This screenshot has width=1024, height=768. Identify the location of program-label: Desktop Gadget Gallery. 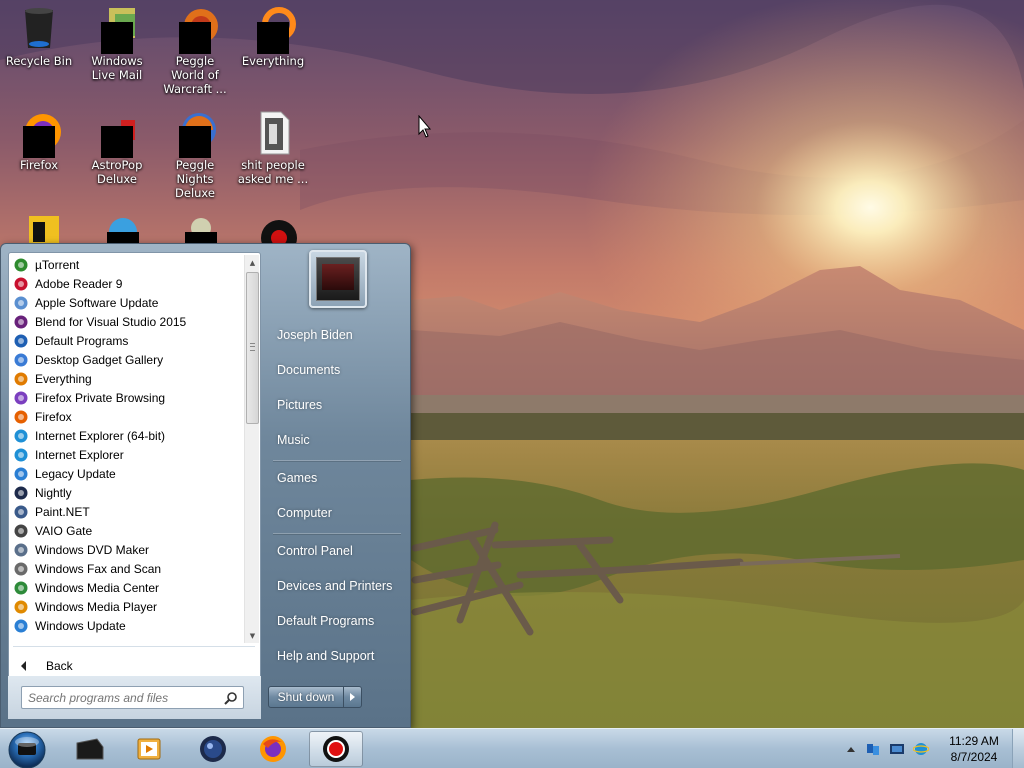
(99, 359).